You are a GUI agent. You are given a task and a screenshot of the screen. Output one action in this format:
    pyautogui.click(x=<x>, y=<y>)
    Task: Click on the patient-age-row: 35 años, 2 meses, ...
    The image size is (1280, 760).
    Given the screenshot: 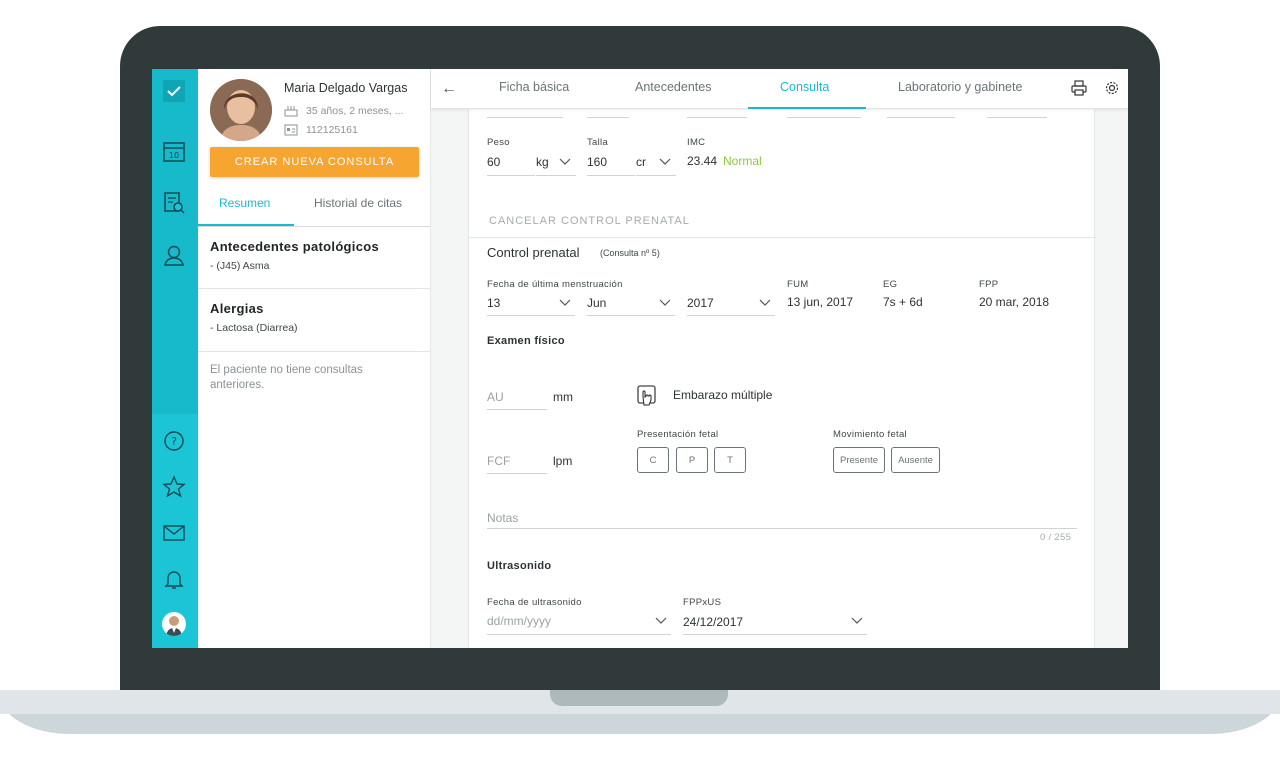 What is the action you would take?
    pyautogui.click(x=343, y=111)
    